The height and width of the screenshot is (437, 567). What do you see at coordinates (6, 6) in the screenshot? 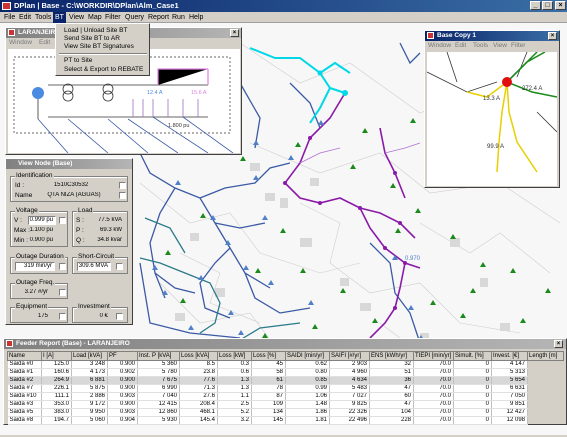
I see `app-icon` at bounding box center [6, 6].